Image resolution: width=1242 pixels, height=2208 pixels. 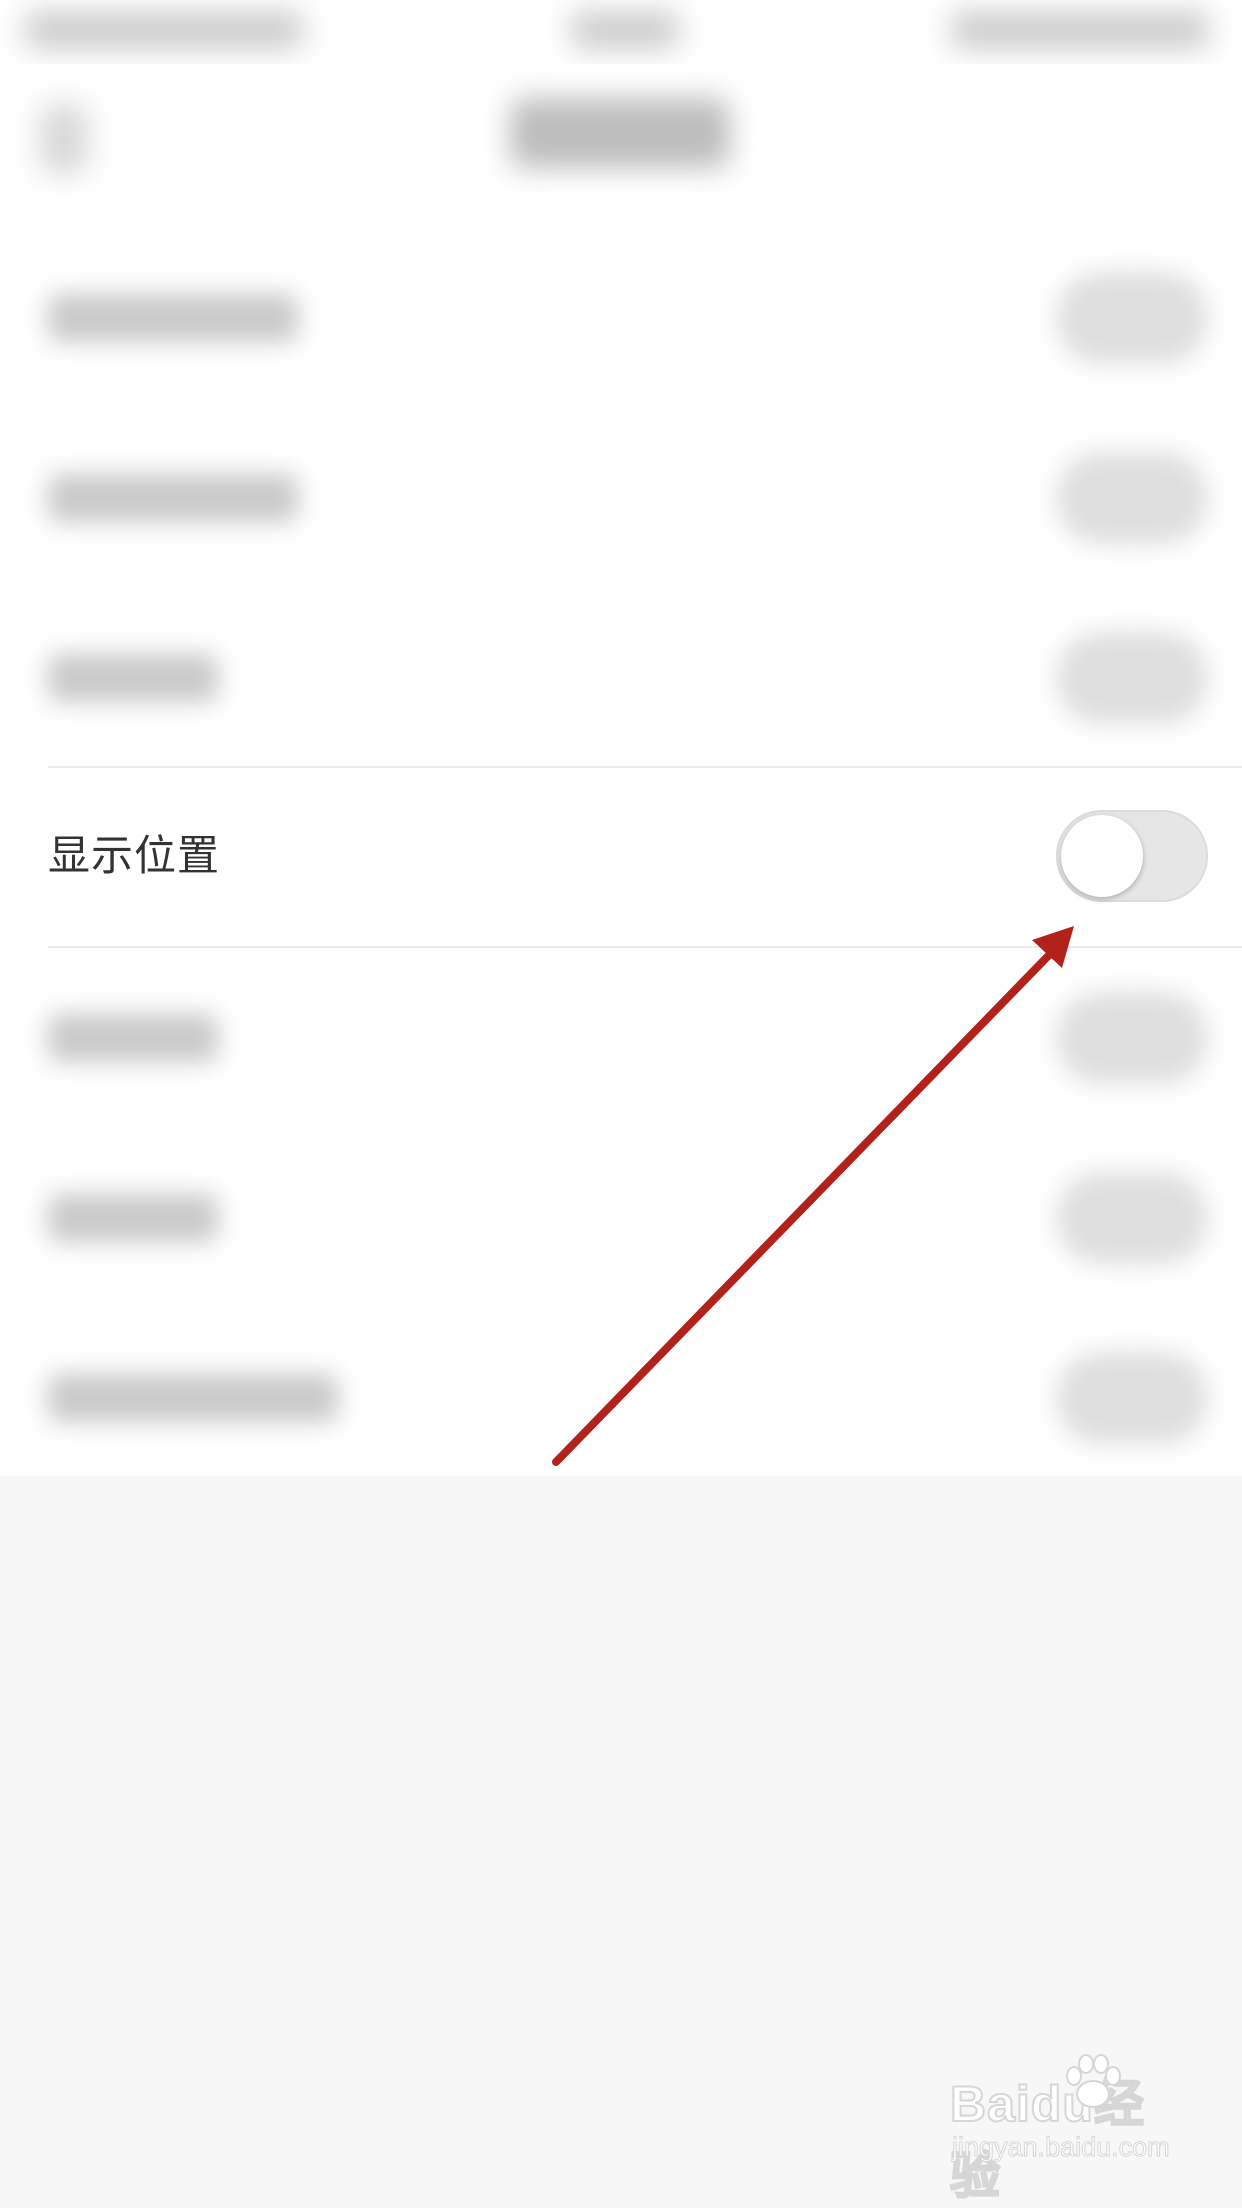 I want to click on toggle-knob, so click(x=1102, y=856).